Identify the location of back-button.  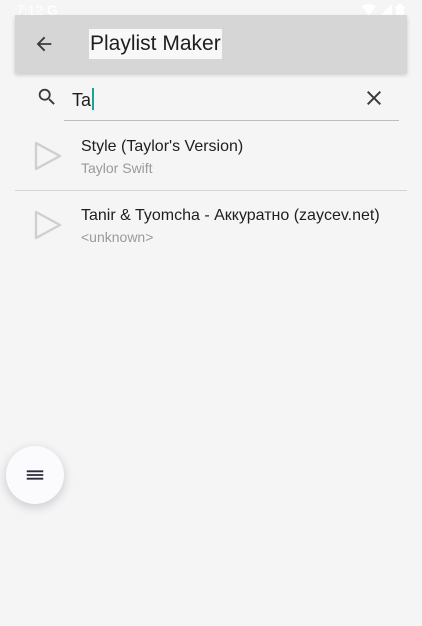
(44, 44).